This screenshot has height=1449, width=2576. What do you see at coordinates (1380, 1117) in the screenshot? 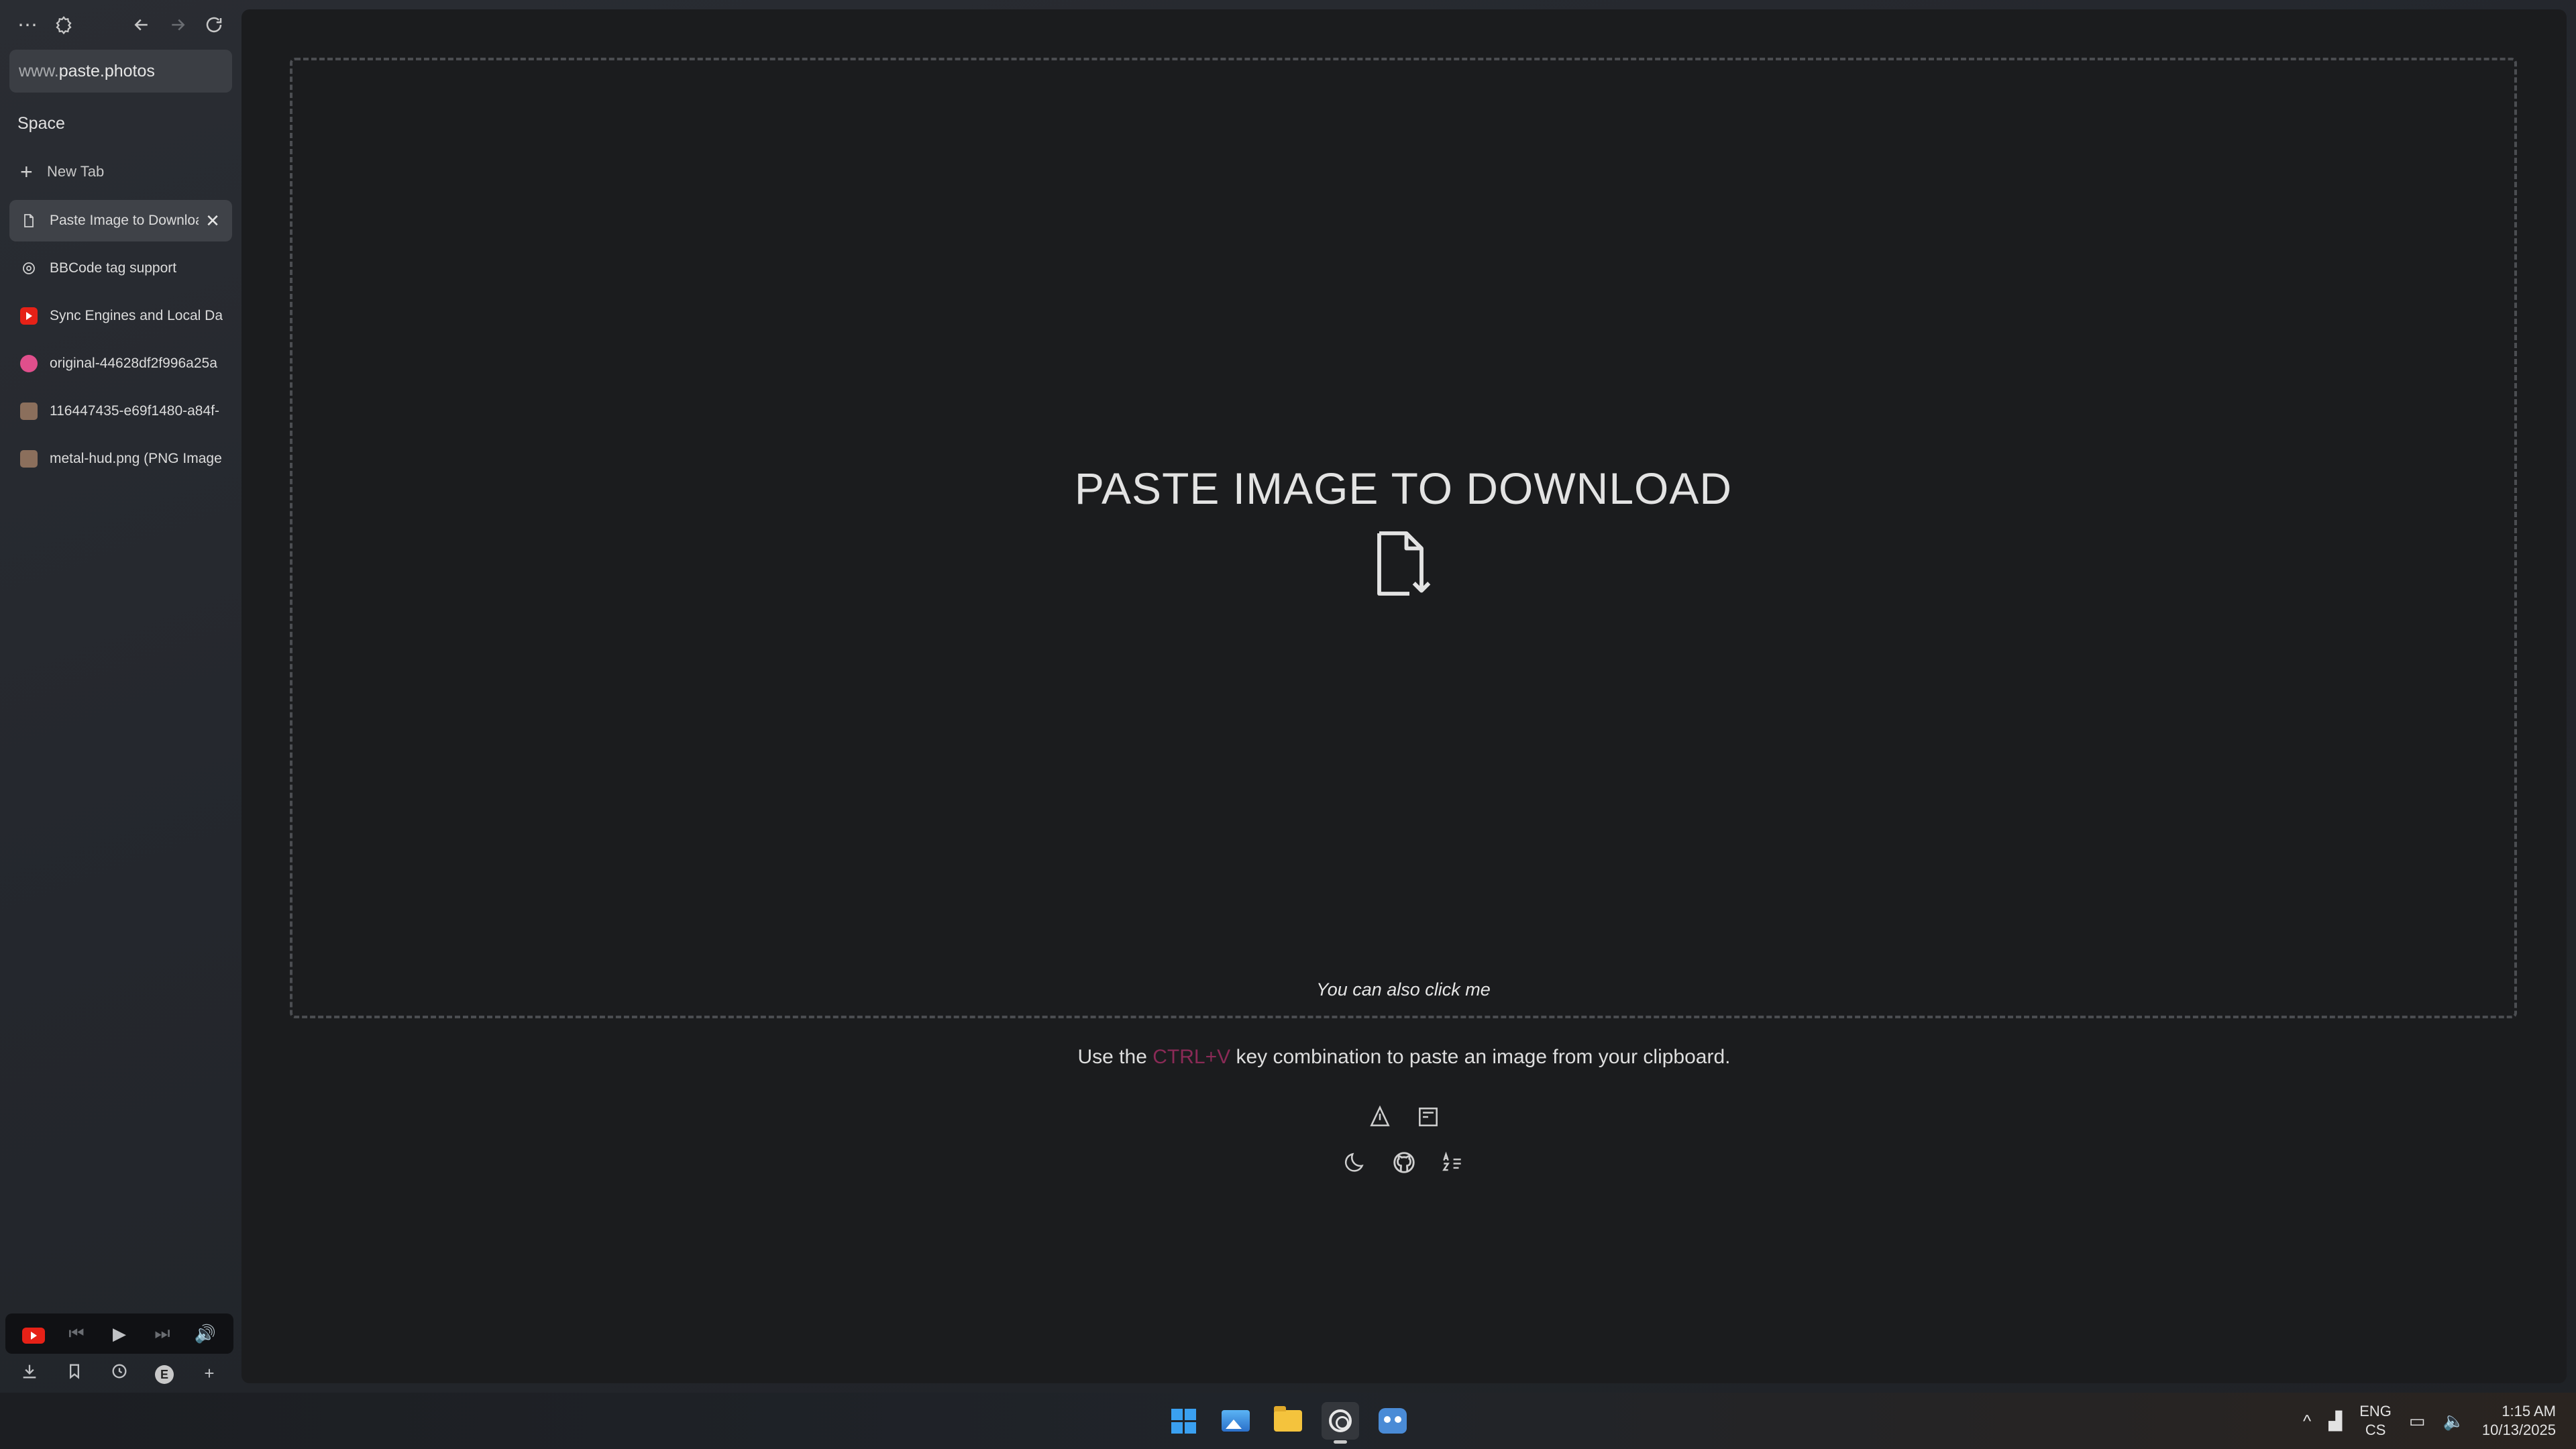
I see `flask-icon` at bounding box center [1380, 1117].